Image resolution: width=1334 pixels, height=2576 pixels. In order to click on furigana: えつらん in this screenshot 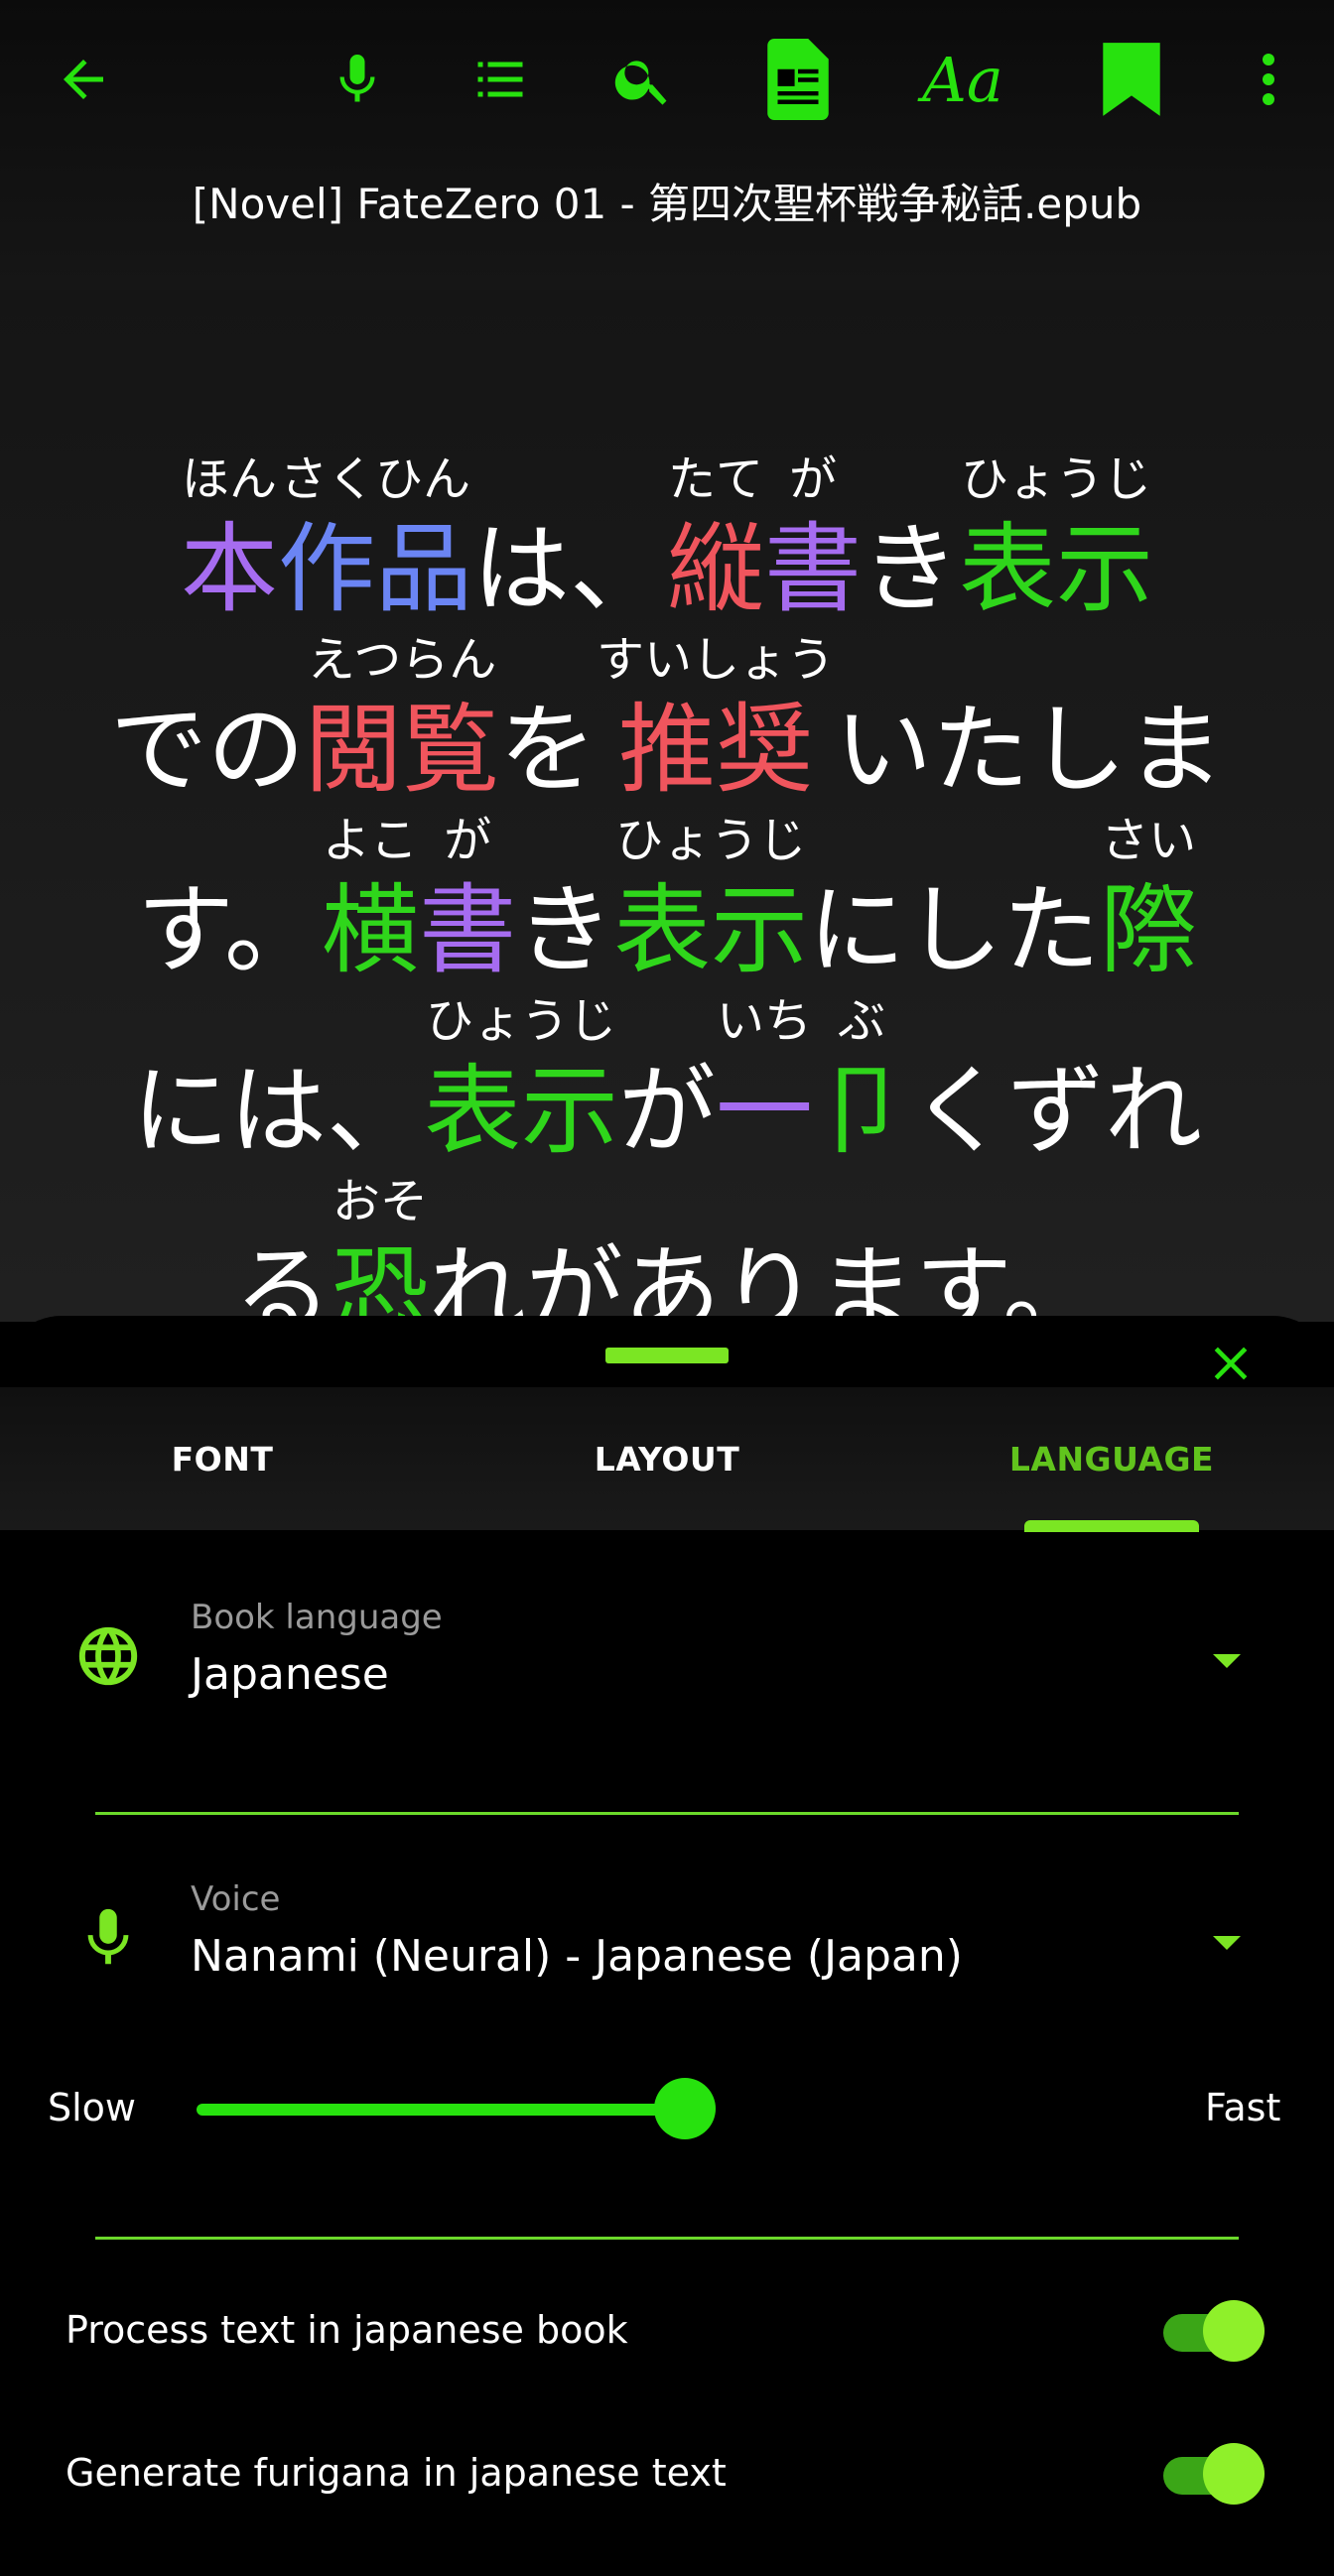, I will do `click(402, 660)`.